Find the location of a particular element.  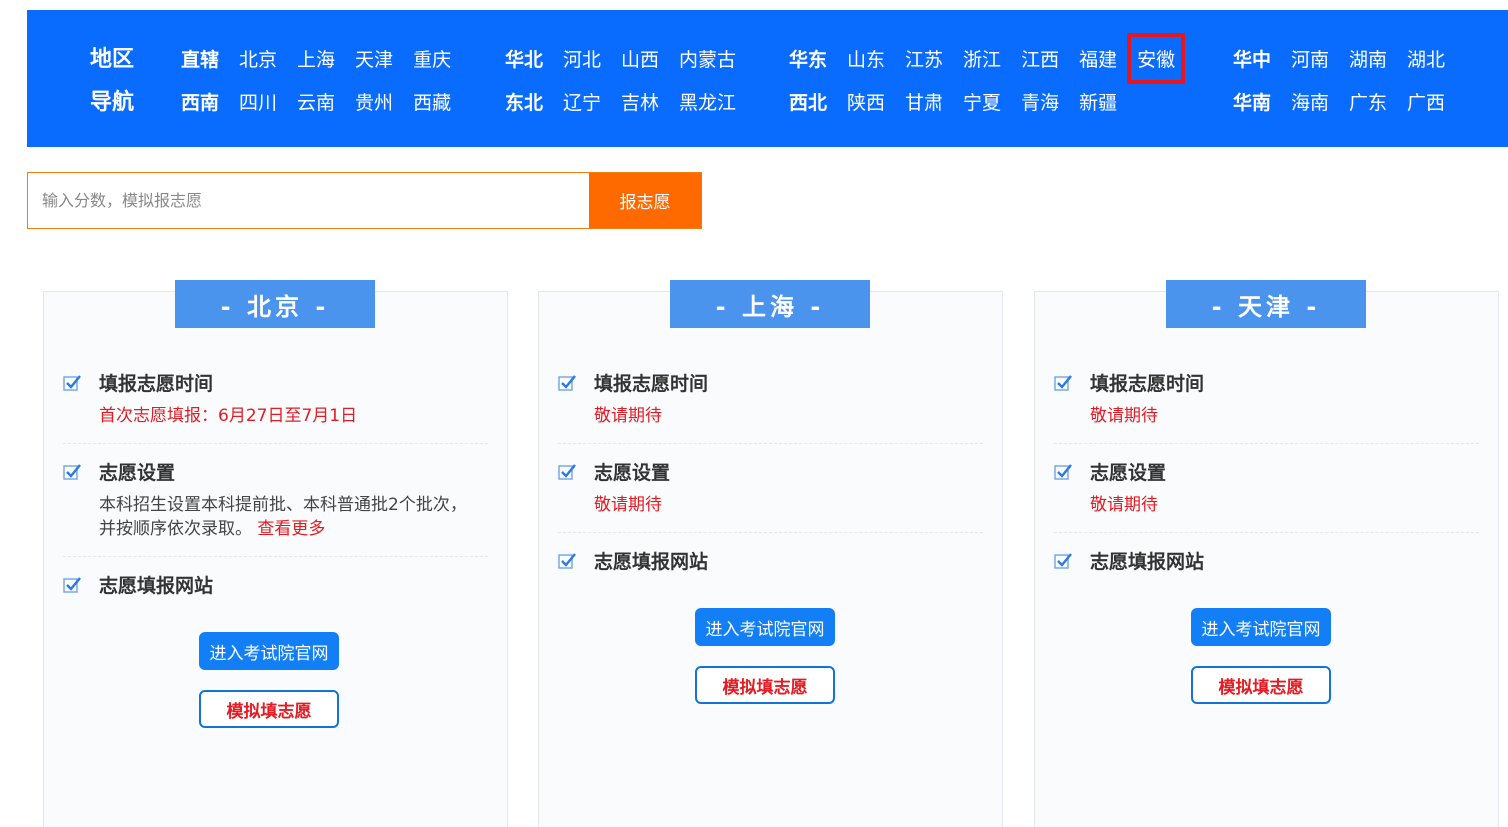

section-apply-time: 填报志愿时间 首次志愿填报：6月27日至7月1日 is located at coordinates (275, 406).